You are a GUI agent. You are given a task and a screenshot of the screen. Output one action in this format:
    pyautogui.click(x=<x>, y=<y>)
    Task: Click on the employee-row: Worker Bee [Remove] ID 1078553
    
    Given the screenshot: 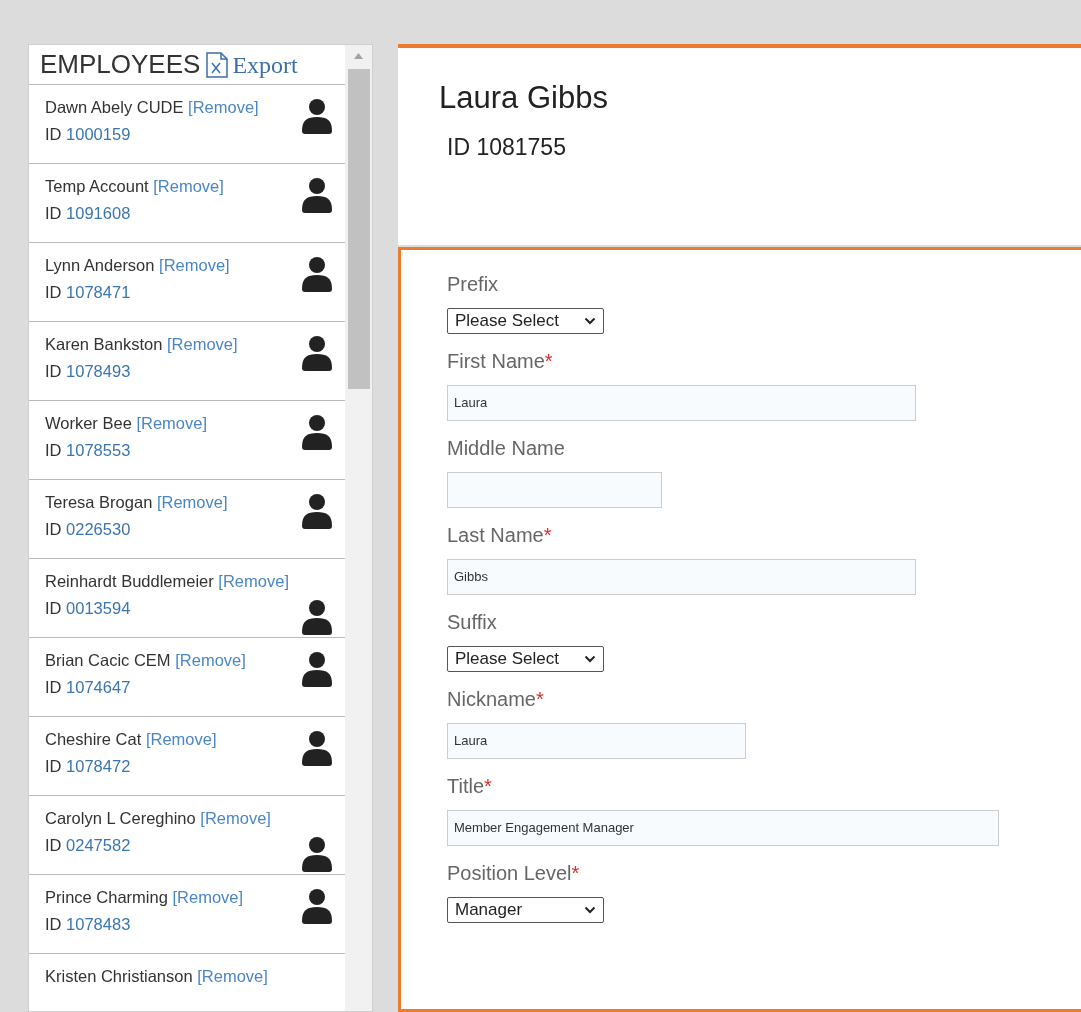 What is the action you would take?
    pyautogui.click(x=187, y=440)
    